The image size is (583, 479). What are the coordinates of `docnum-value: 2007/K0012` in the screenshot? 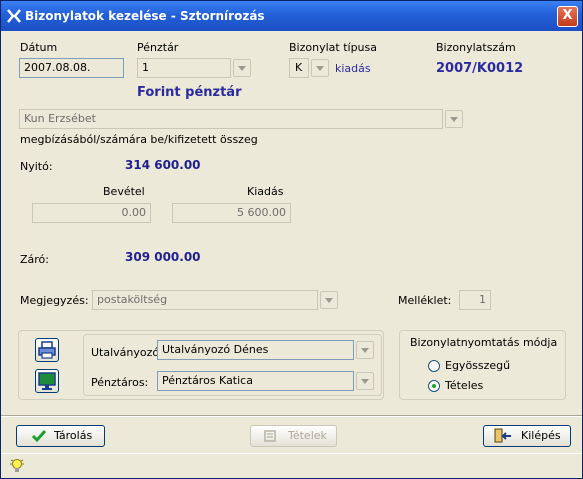 It's located at (480, 68).